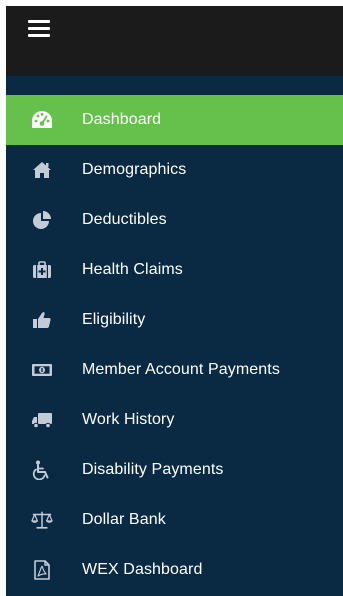  I want to click on sidebar-item-label: WEX Dashboard, so click(142, 569).